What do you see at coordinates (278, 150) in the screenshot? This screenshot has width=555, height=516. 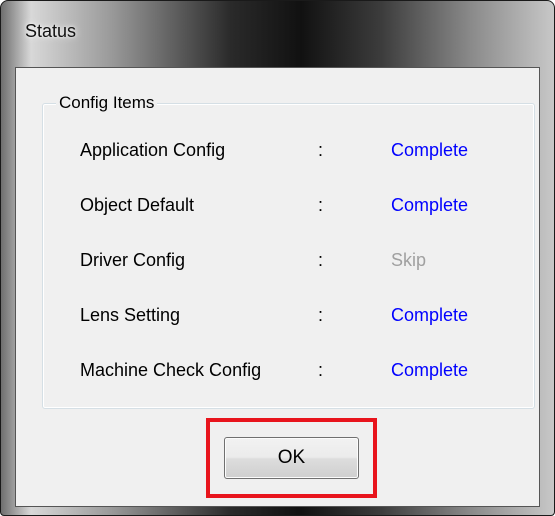 I see `config-row-application: Application Config : Complete` at bounding box center [278, 150].